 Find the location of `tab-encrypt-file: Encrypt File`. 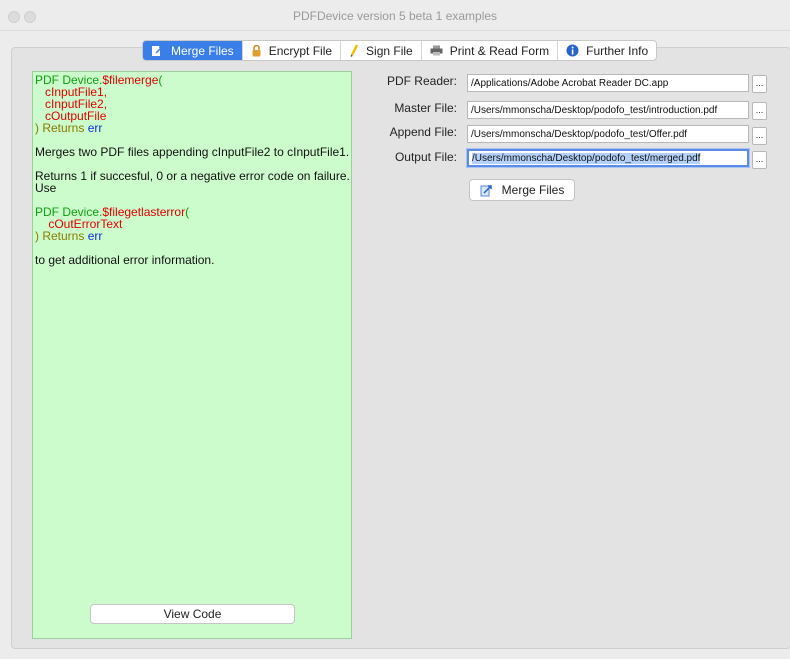

tab-encrypt-file: Encrypt File is located at coordinates (292, 50).